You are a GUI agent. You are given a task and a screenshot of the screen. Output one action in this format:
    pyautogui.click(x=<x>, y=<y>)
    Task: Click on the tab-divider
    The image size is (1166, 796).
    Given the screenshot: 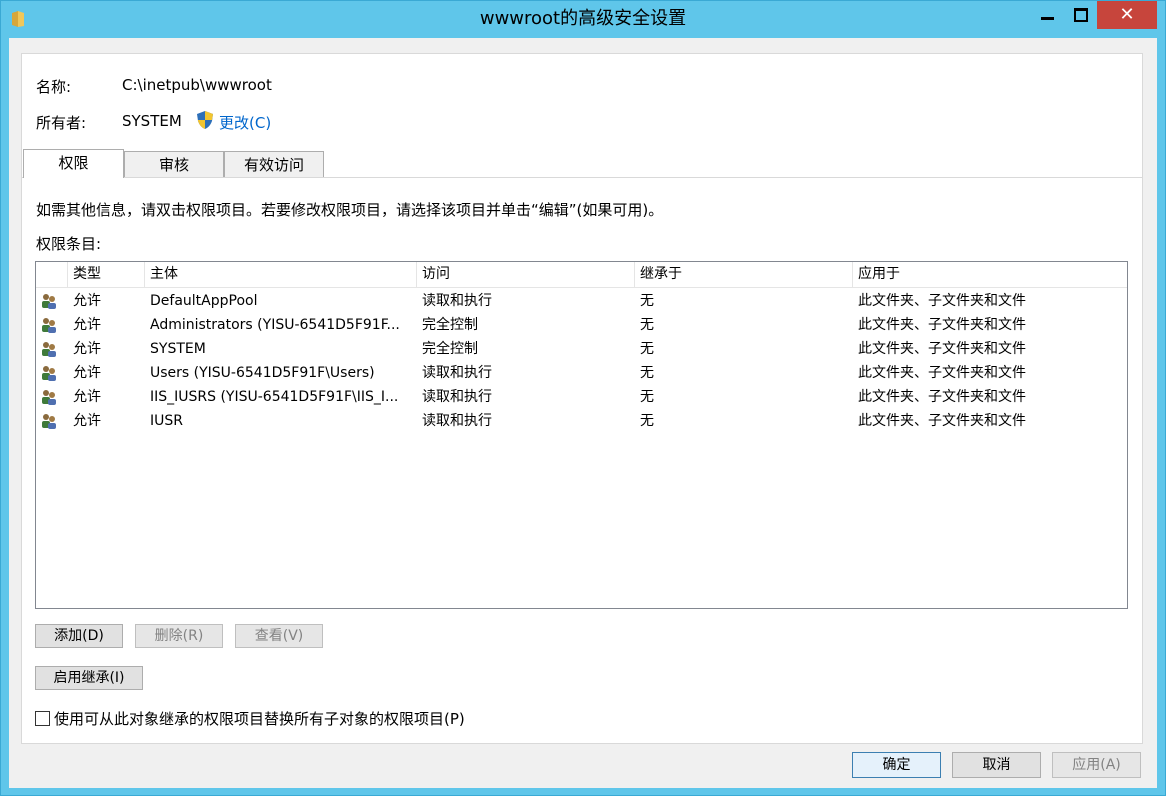 What is the action you would take?
    pyautogui.click(x=582, y=177)
    